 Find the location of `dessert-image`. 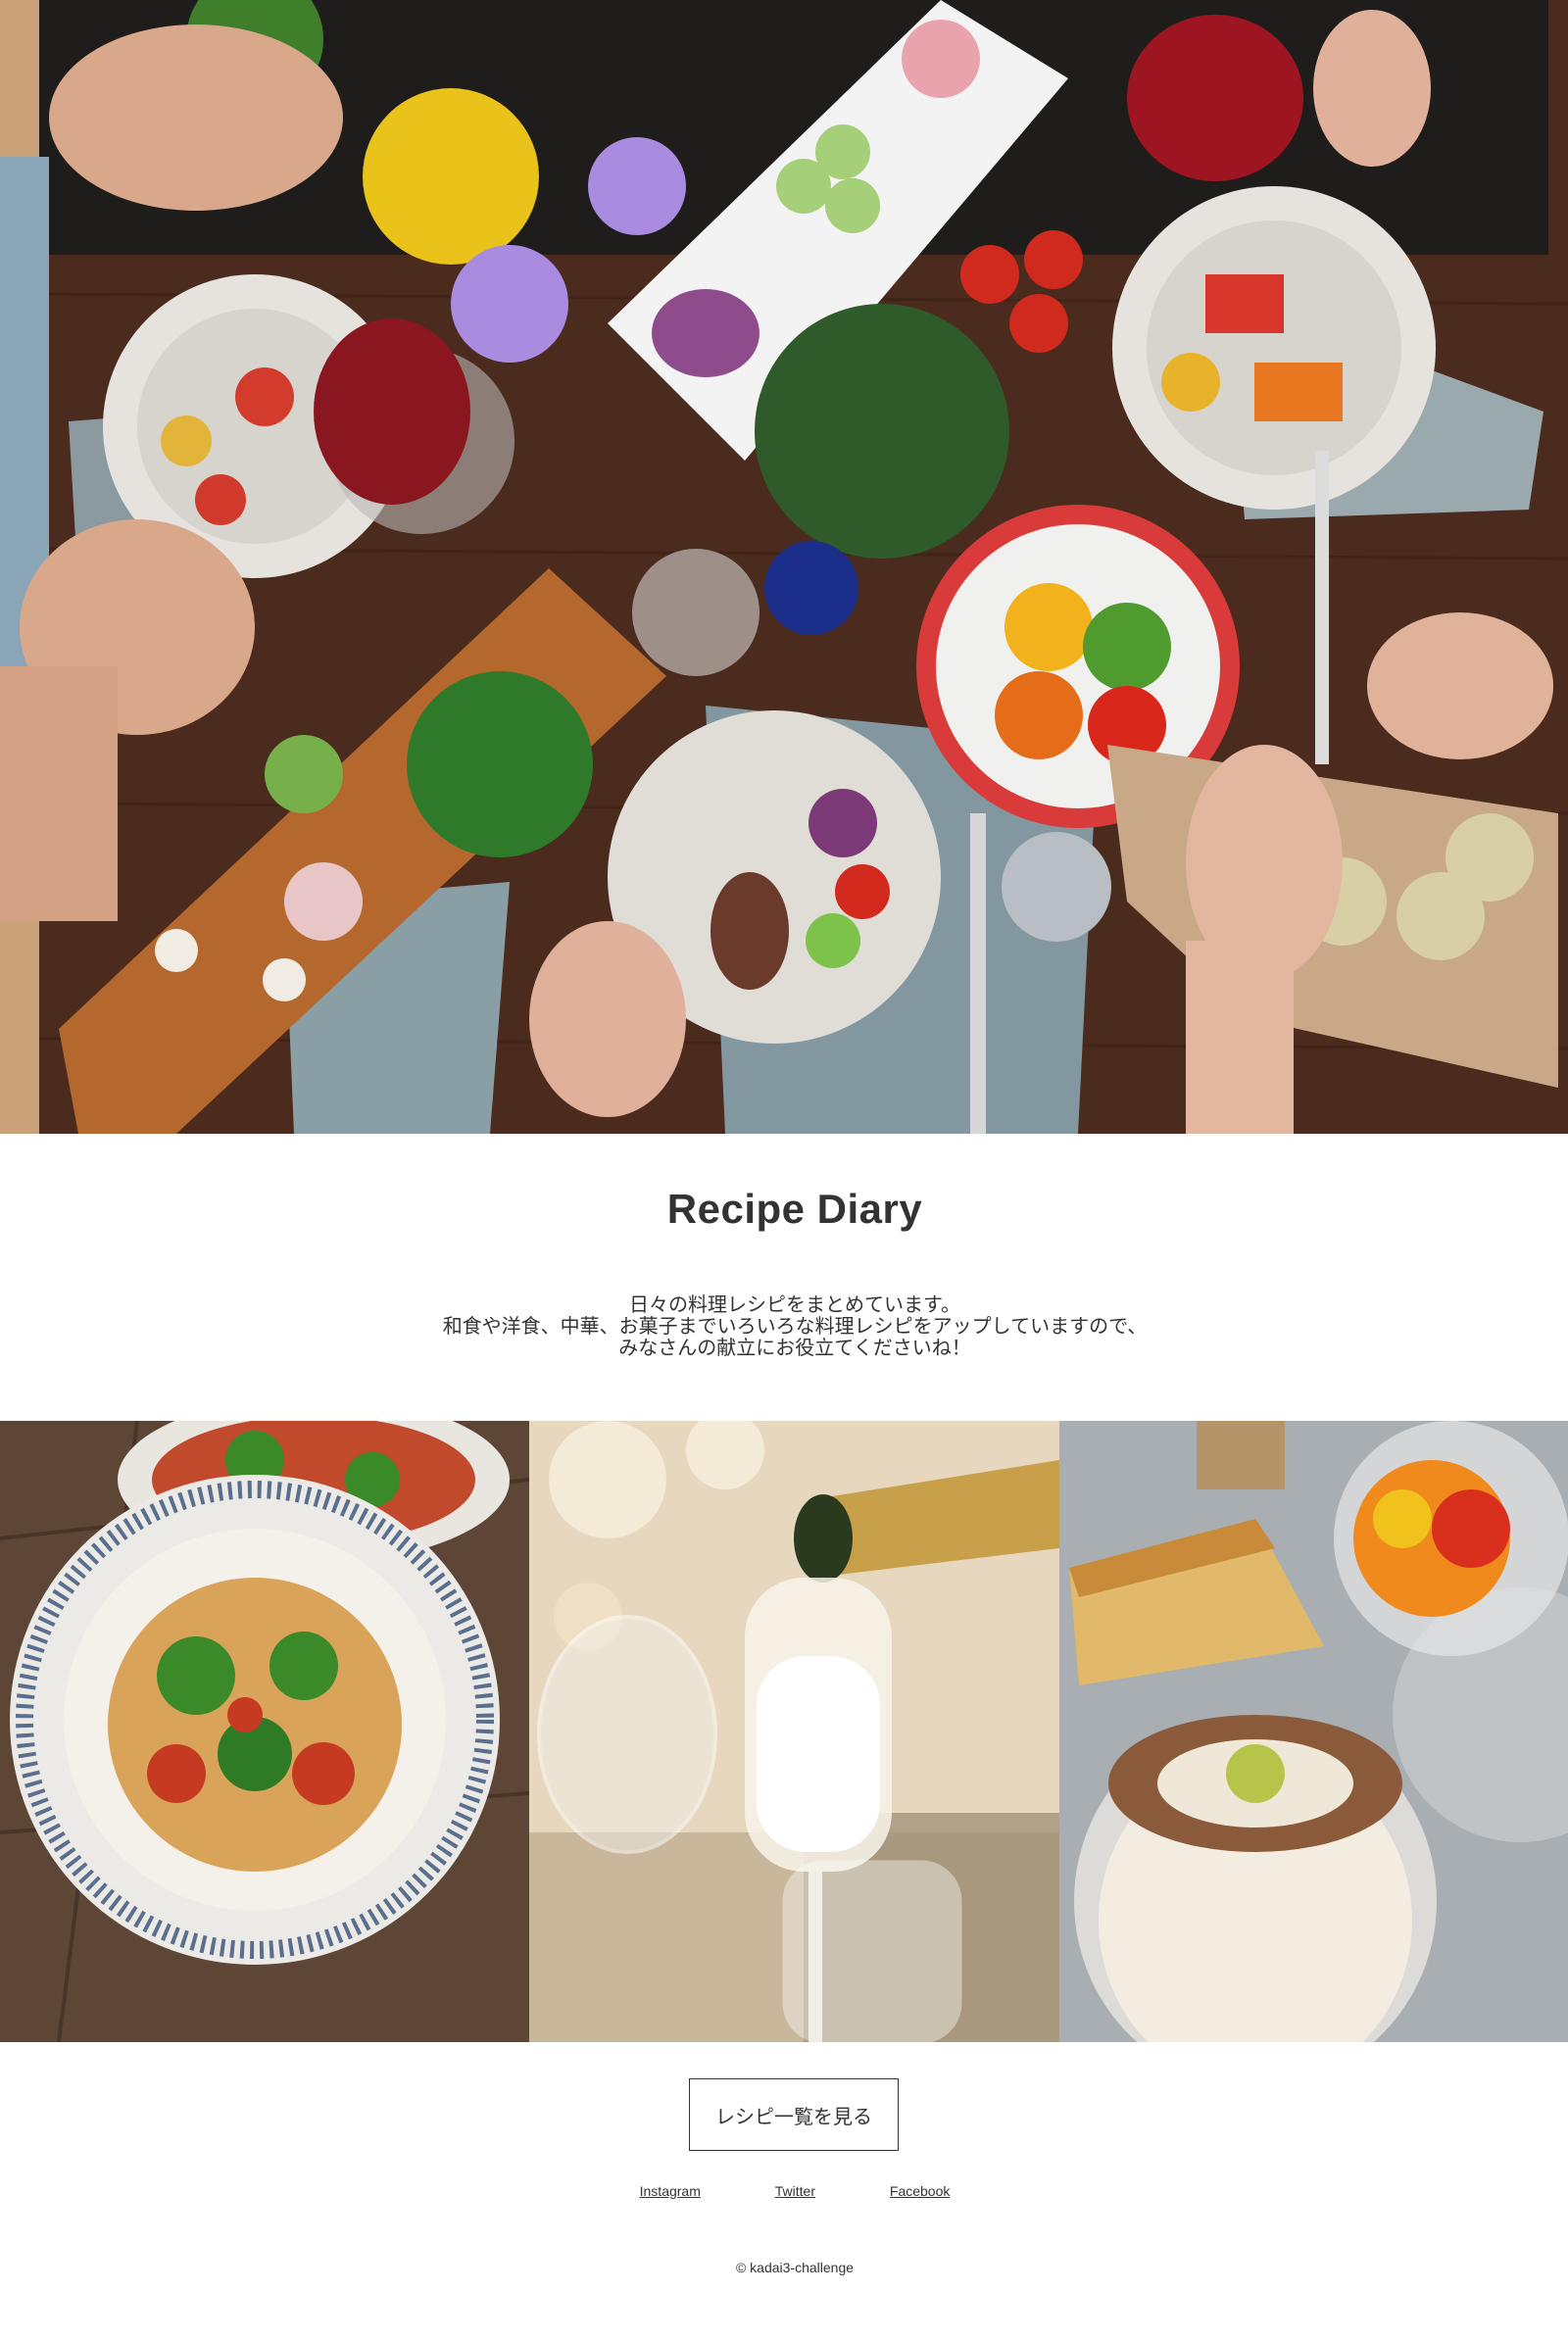

dessert-image is located at coordinates (1313, 1731).